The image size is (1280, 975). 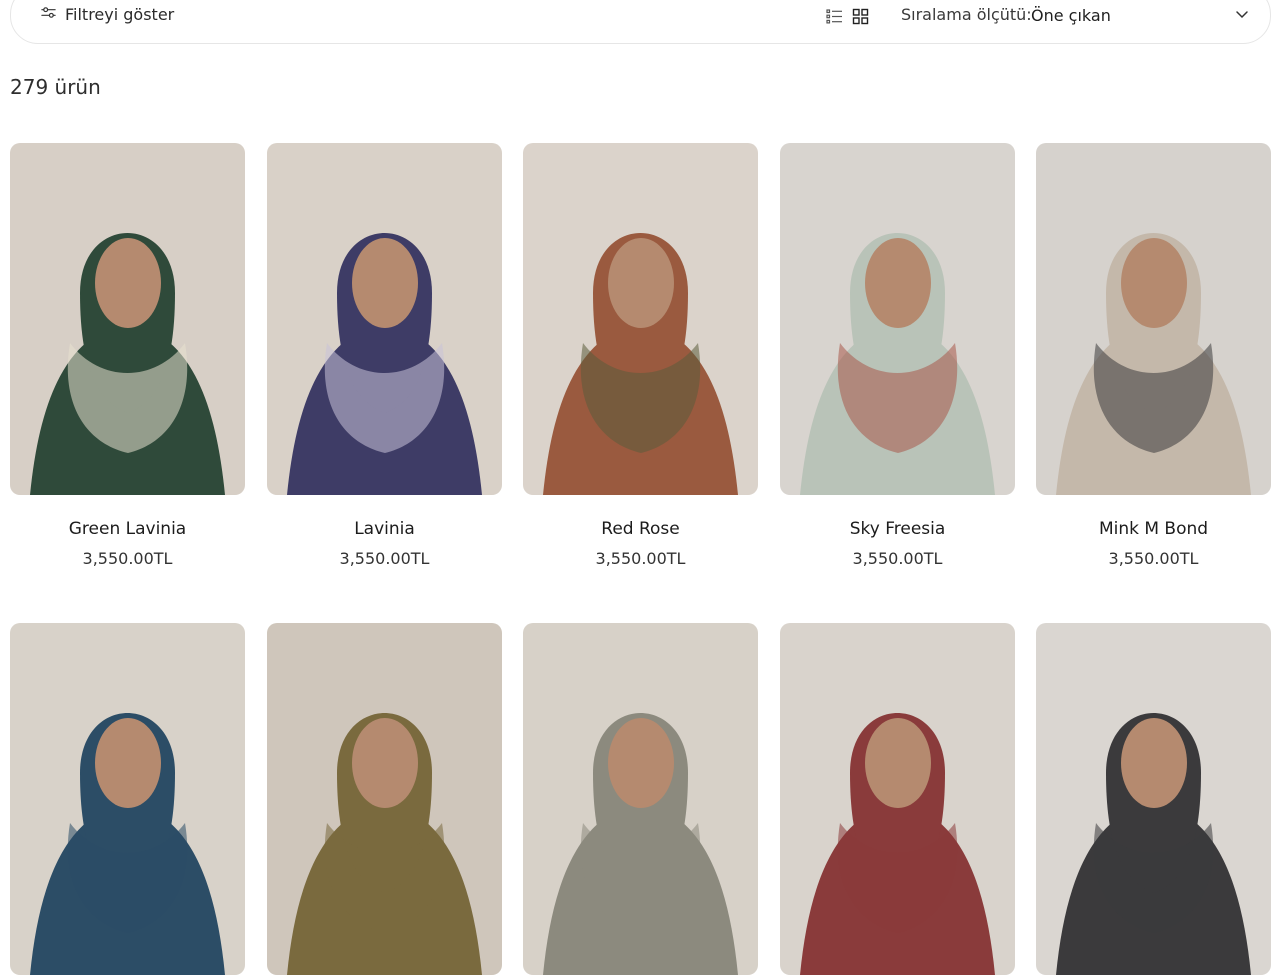 What do you see at coordinates (1071, 15) in the screenshot?
I see `sort-value: Öne çıkan` at bounding box center [1071, 15].